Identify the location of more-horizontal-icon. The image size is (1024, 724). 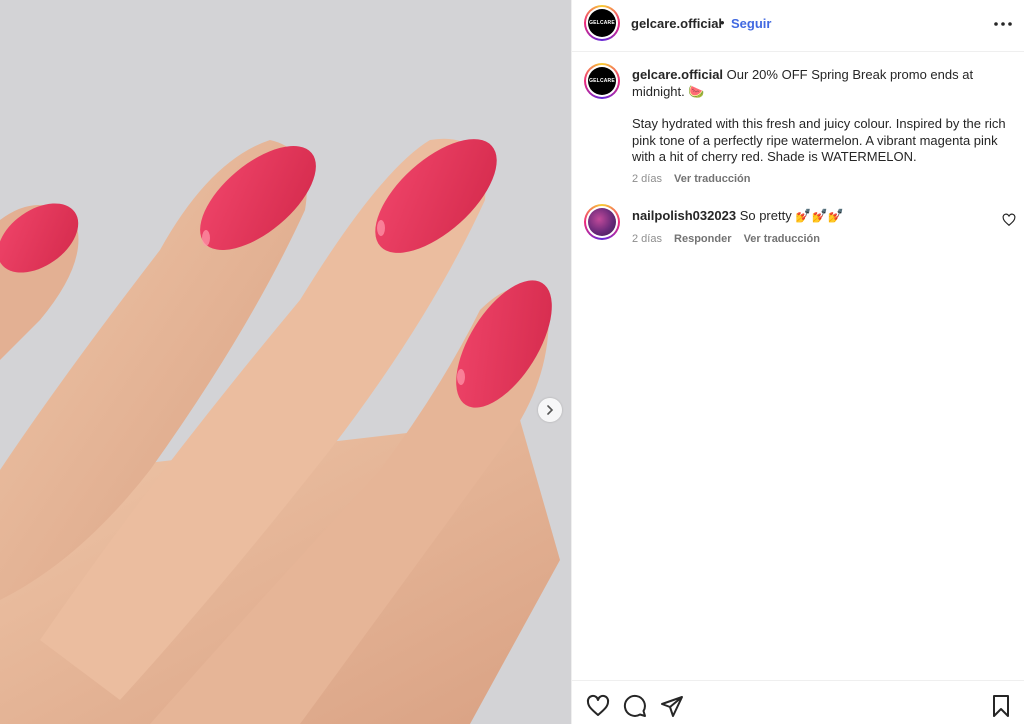
(1003, 24).